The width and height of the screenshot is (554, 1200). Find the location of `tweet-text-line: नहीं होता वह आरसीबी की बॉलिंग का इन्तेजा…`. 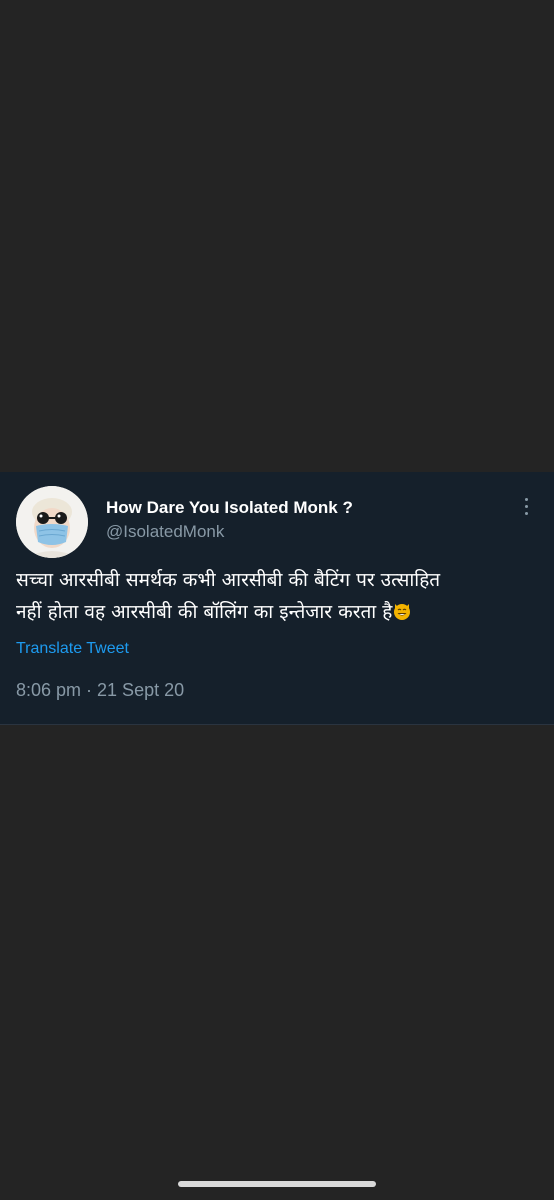

tweet-text-line: नहीं होता वह आरसीबी की बॉलिंग का इन्तेजा… is located at coordinates (276, 612).